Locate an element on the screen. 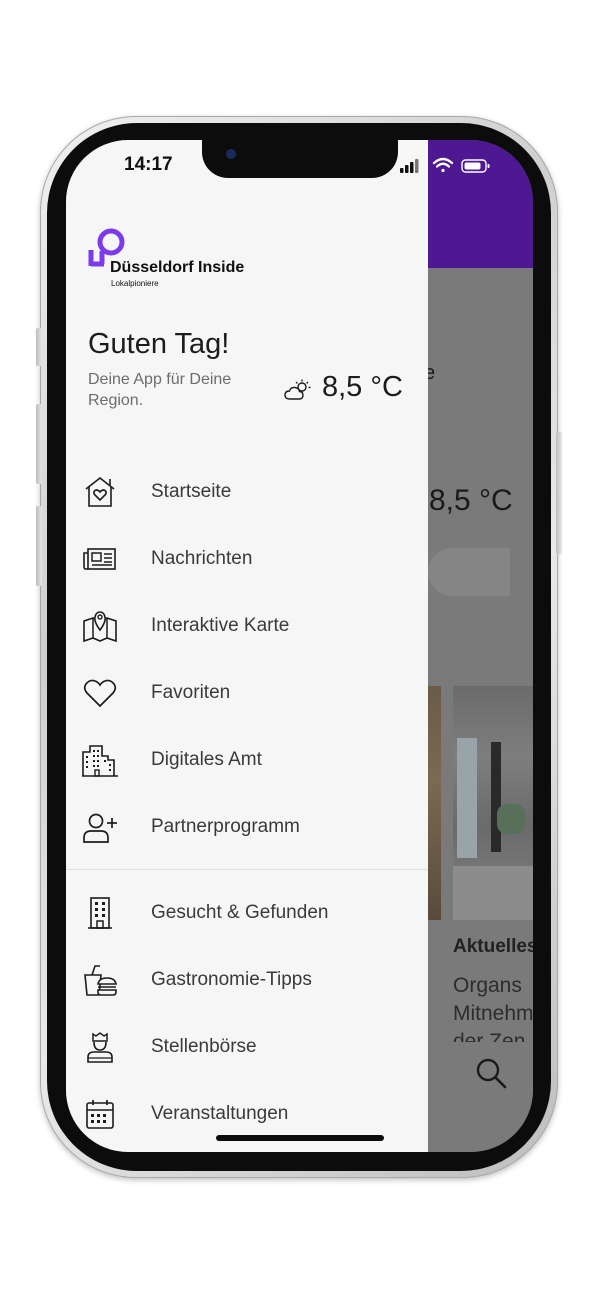  menu-divider is located at coordinates (247, 869).